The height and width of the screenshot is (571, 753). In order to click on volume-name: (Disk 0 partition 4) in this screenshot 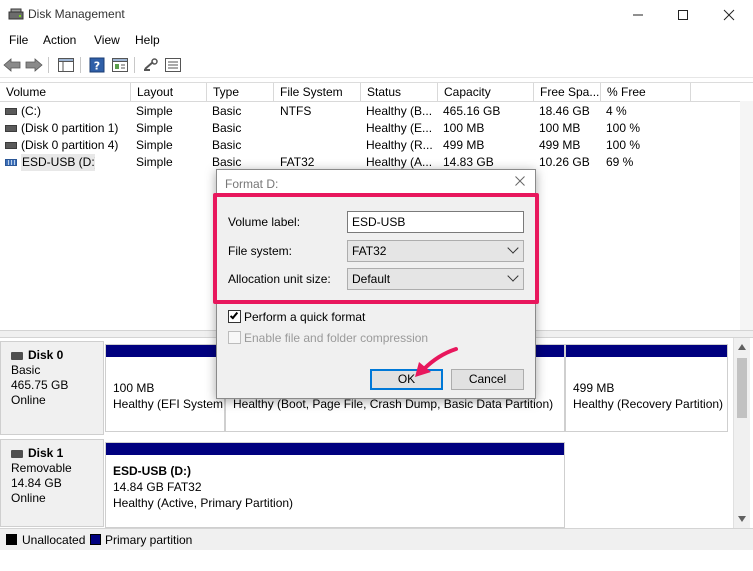, I will do `click(70, 145)`.